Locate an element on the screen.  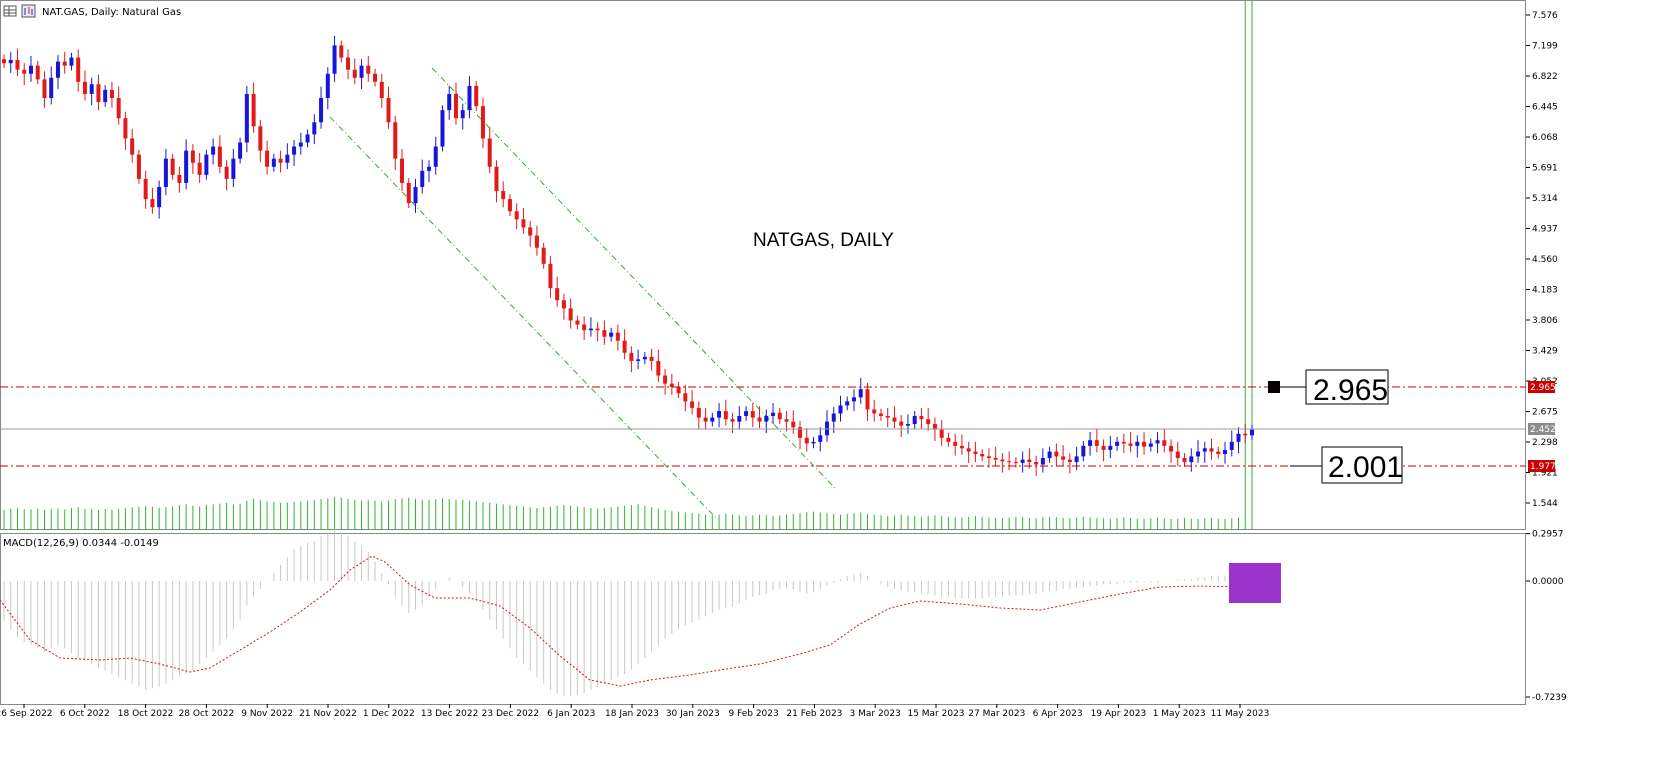
channel-upper-line is located at coordinates (633, 278).